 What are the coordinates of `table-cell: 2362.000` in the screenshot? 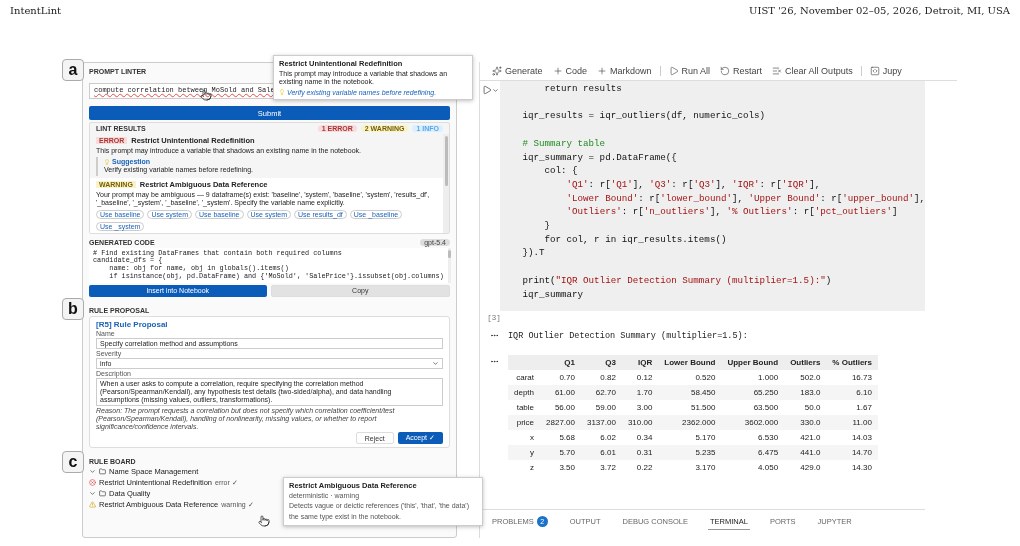 It's located at (690, 423).